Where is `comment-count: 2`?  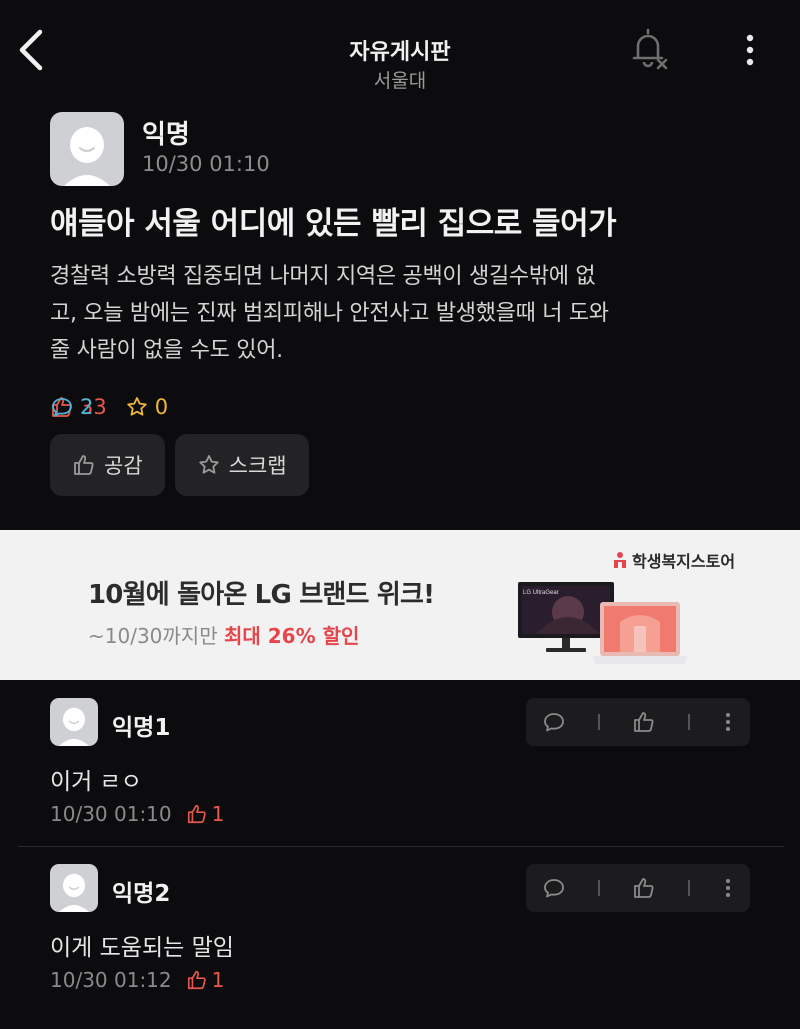
comment-count: 2 is located at coordinates (87, 407).